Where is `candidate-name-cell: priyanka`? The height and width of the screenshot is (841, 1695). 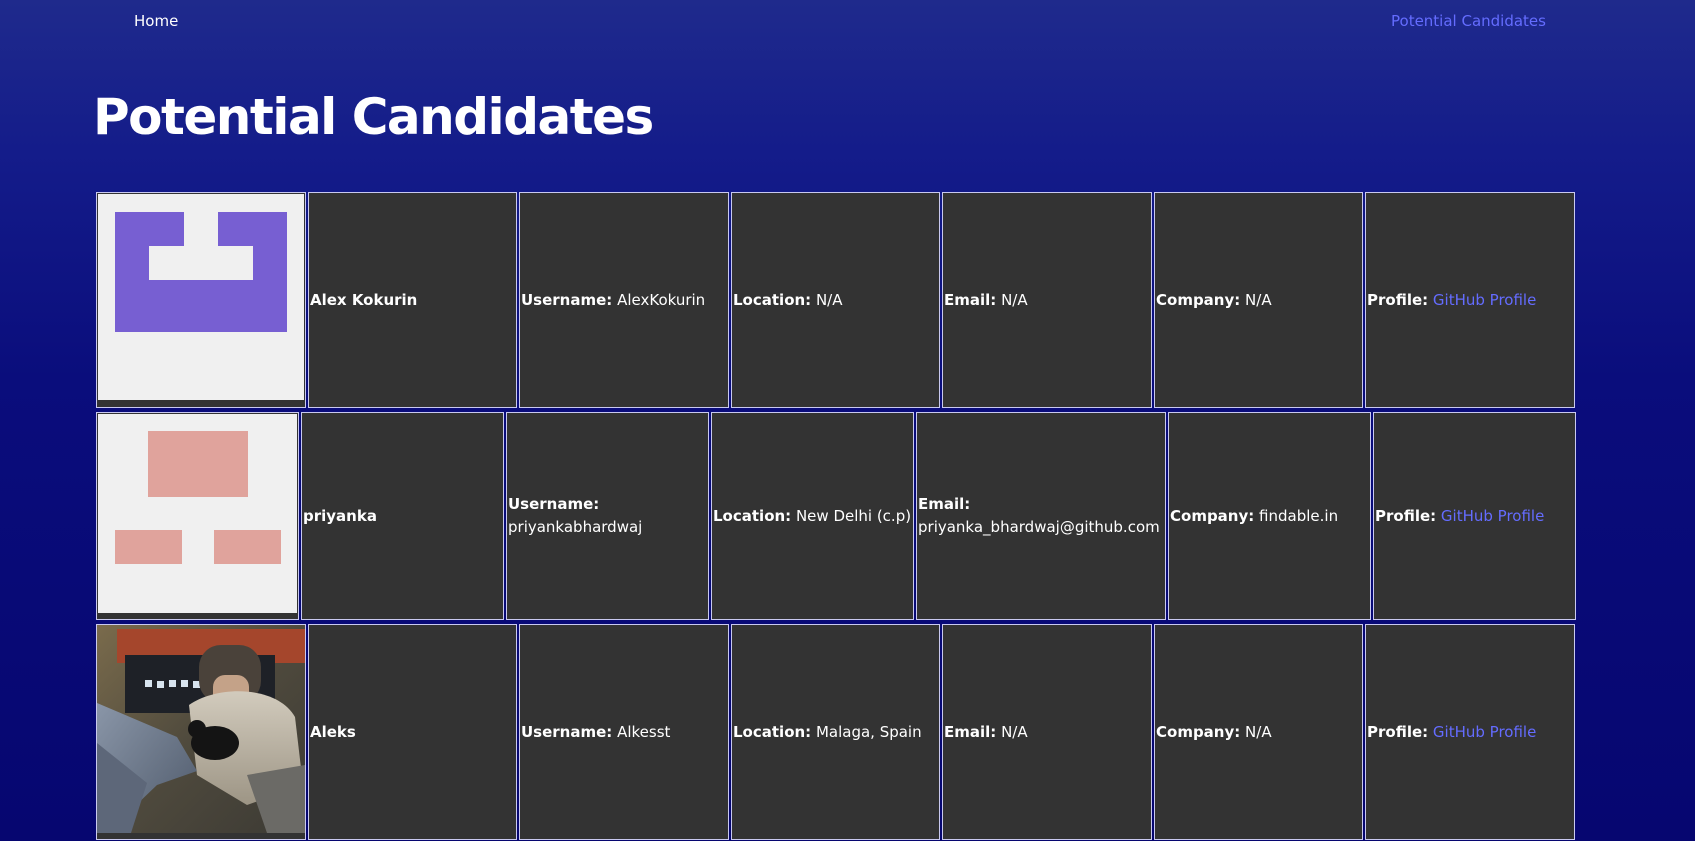
candidate-name-cell: priyanka is located at coordinates (402, 516).